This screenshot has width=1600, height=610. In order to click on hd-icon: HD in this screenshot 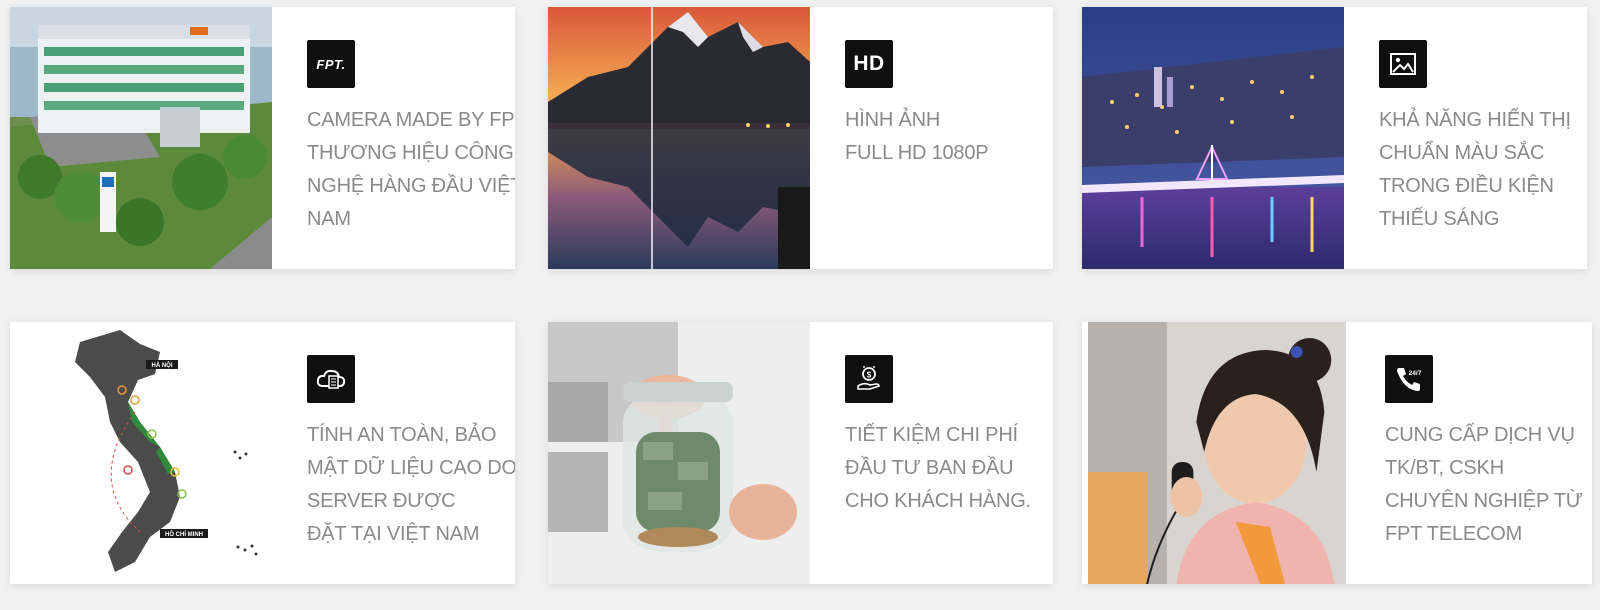, I will do `click(869, 64)`.